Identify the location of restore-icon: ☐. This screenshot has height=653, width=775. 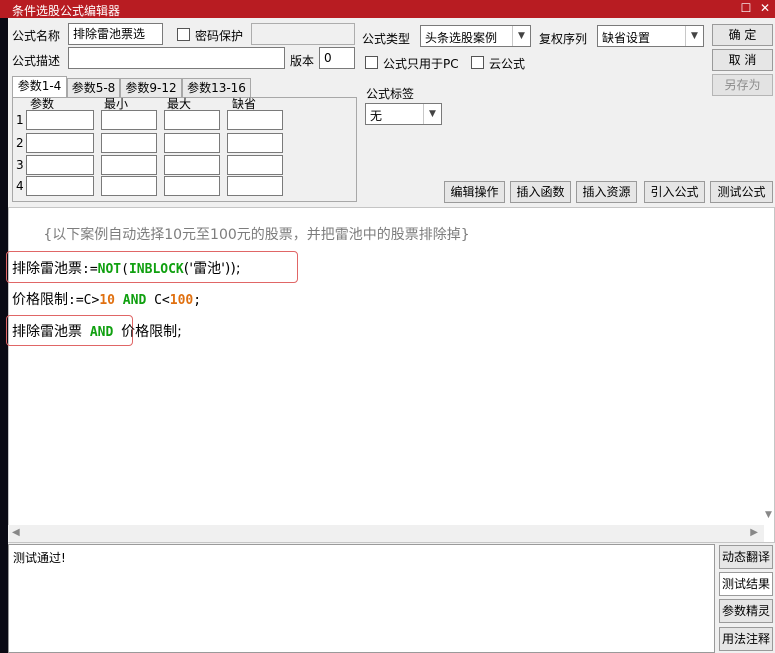
(746, 8).